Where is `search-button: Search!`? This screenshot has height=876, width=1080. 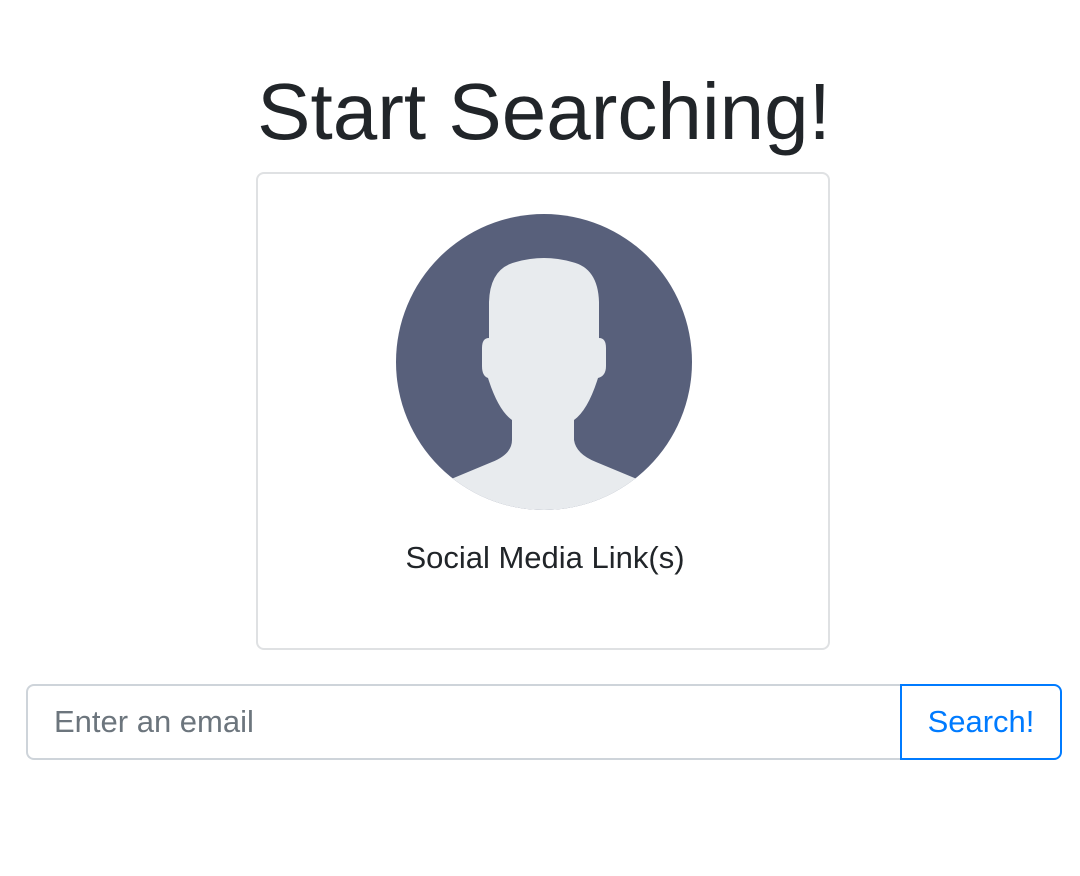 search-button: Search! is located at coordinates (981, 722).